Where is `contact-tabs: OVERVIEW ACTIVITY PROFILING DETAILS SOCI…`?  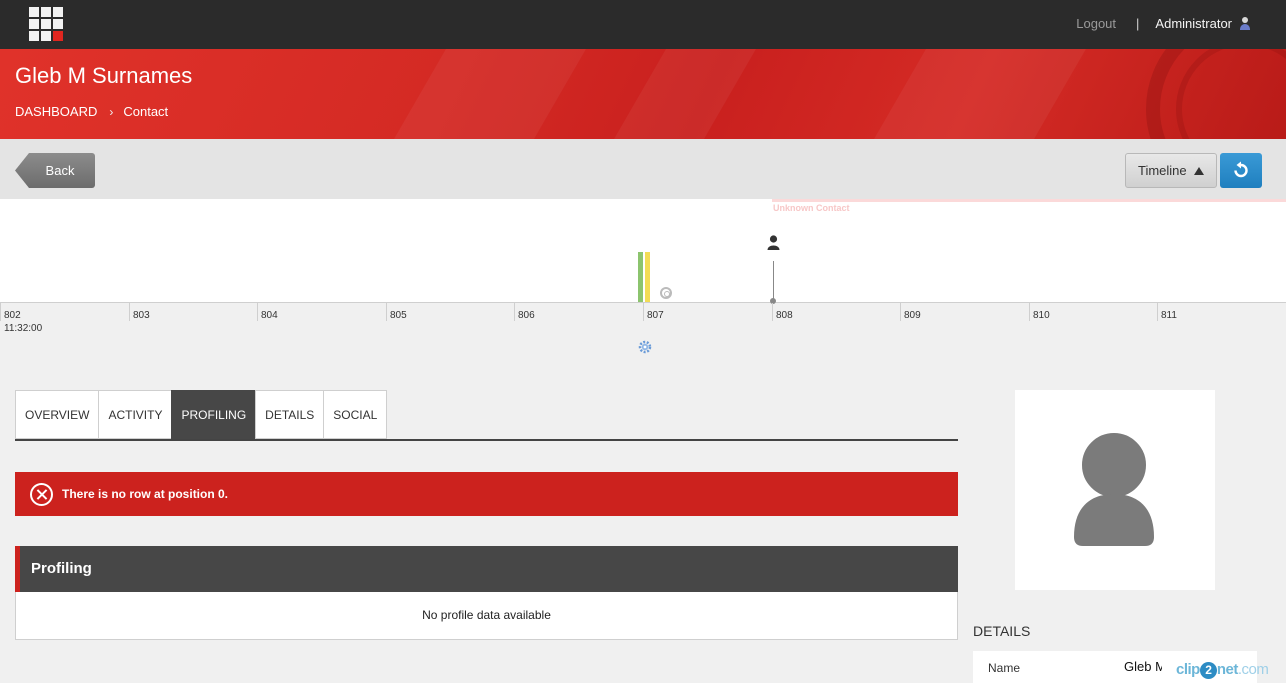
contact-tabs: OVERVIEW ACTIVITY PROFILING DETAILS SOCI… is located at coordinates (486, 415).